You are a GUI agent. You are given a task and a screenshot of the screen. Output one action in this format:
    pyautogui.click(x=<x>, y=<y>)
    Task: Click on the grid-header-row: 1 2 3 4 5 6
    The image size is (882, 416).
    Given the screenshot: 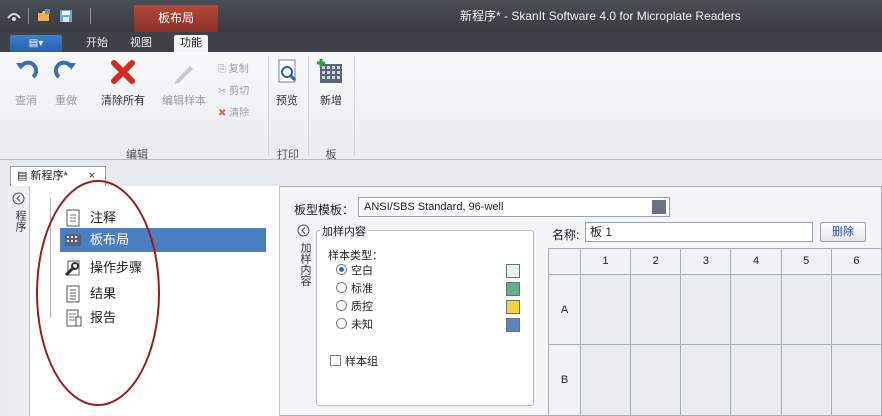 What is the action you would take?
    pyautogui.click(x=715, y=261)
    